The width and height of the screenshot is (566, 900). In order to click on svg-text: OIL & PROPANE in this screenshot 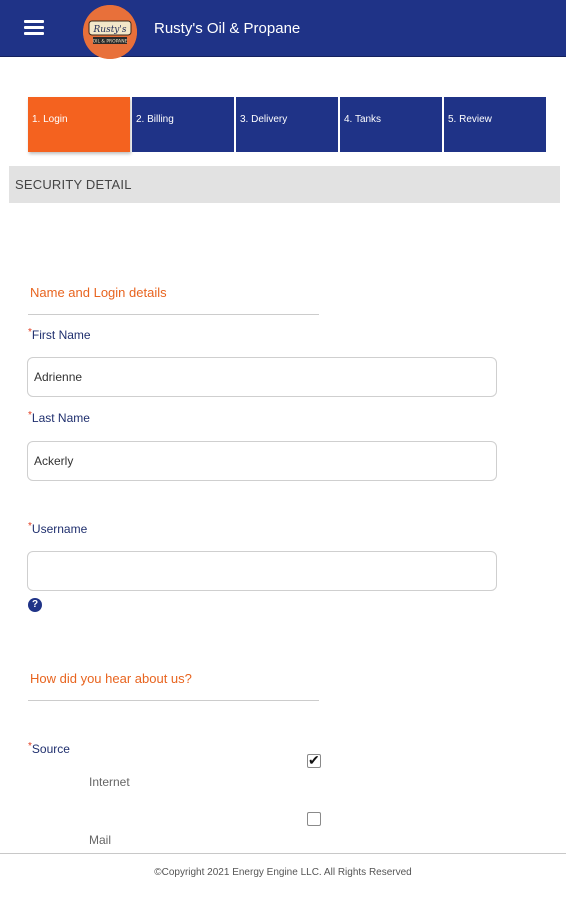, I will do `click(110, 42)`.